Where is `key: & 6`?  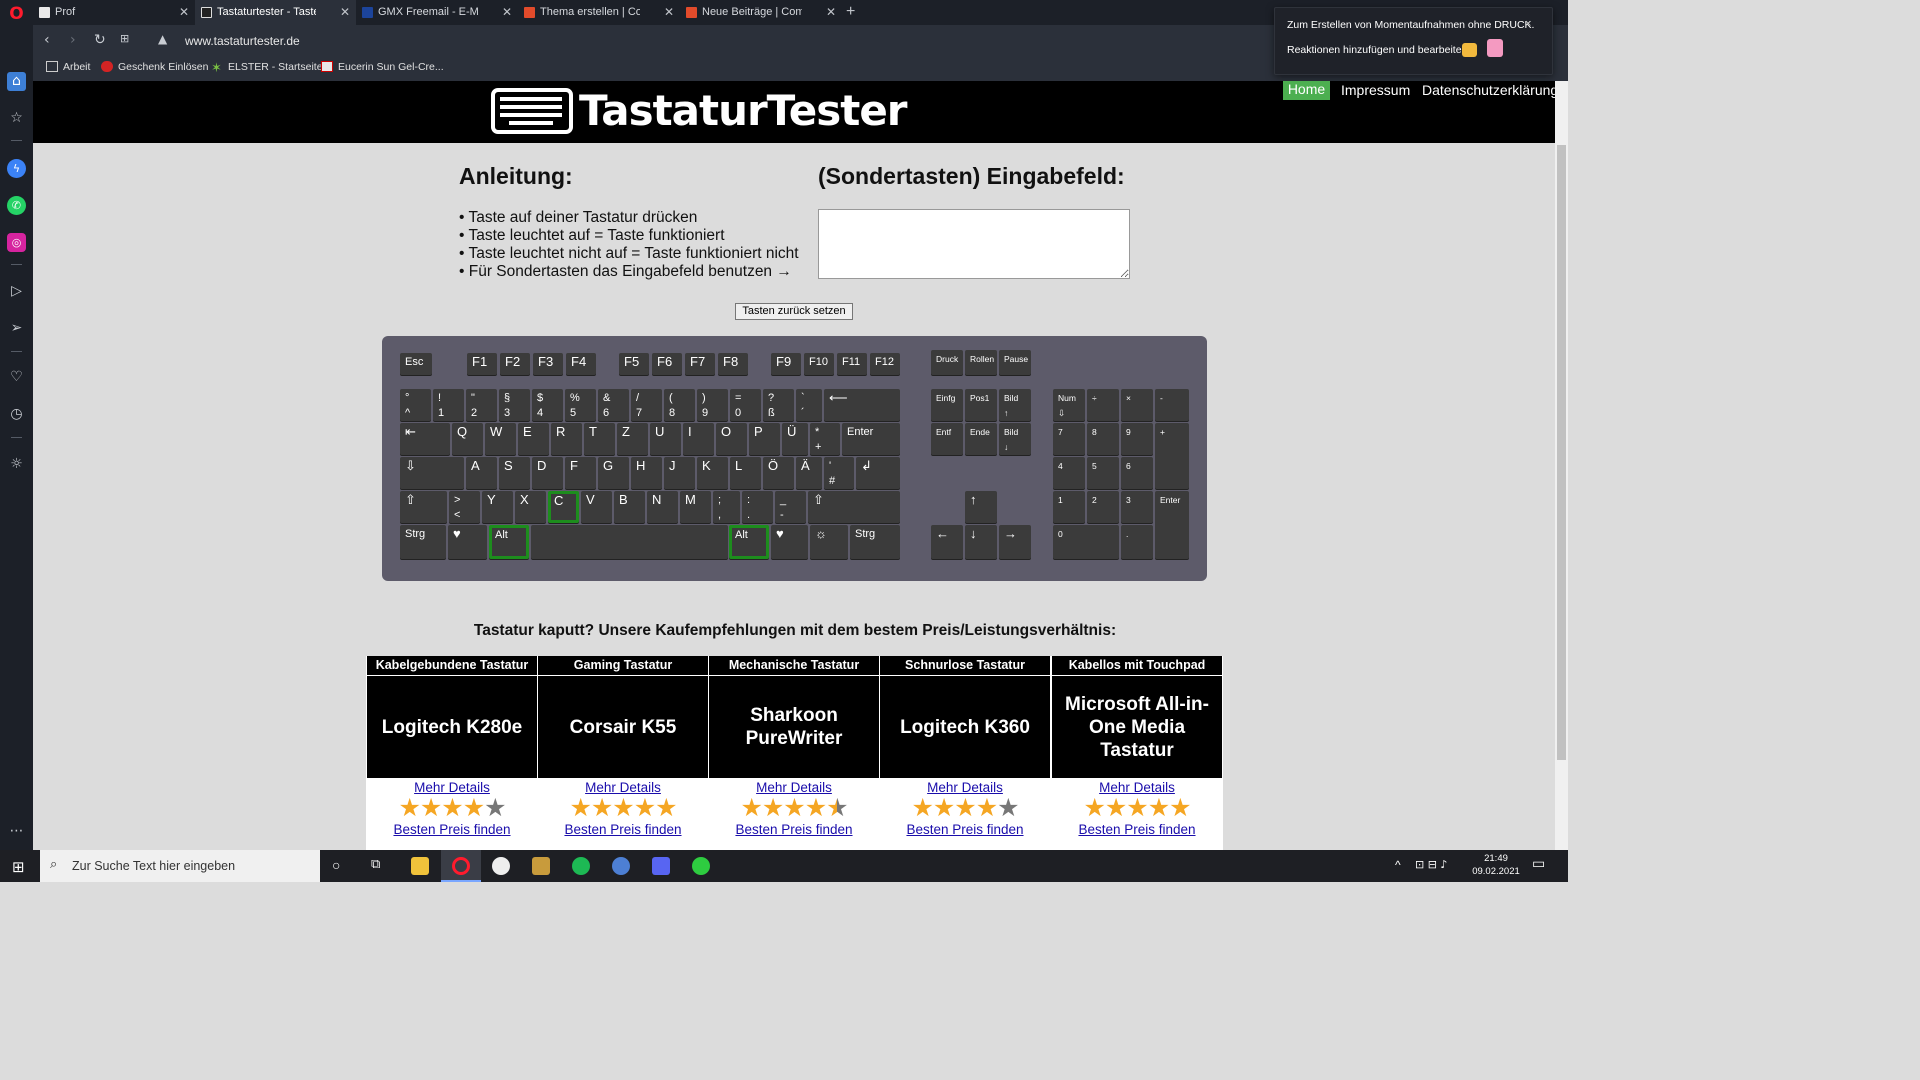 key: & 6 is located at coordinates (613, 405).